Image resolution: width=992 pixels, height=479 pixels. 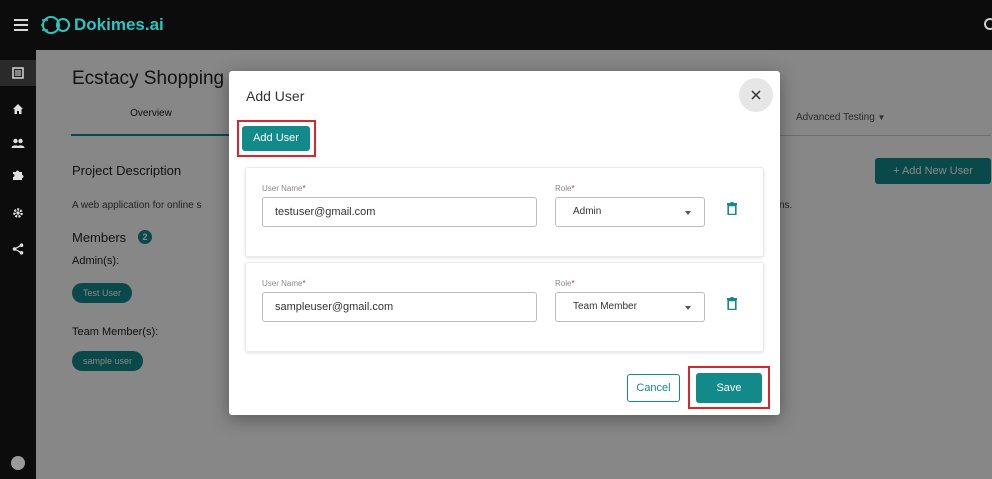 I want to click on avatar, so click(x=18, y=463).